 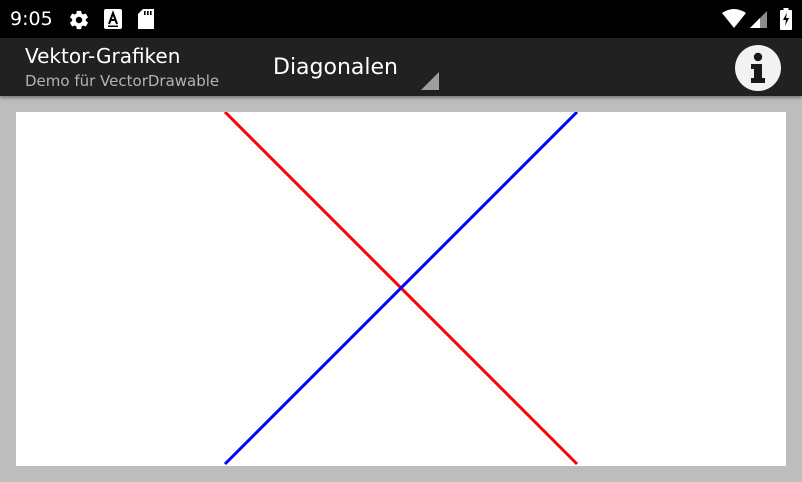 What do you see at coordinates (103, 56) in the screenshot?
I see `app-title: Vektor-Grafiken` at bounding box center [103, 56].